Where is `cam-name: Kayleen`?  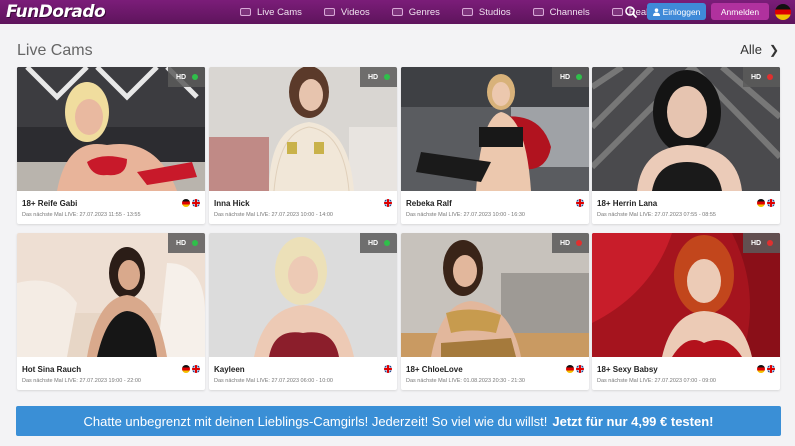 cam-name: Kayleen is located at coordinates (229, 369).